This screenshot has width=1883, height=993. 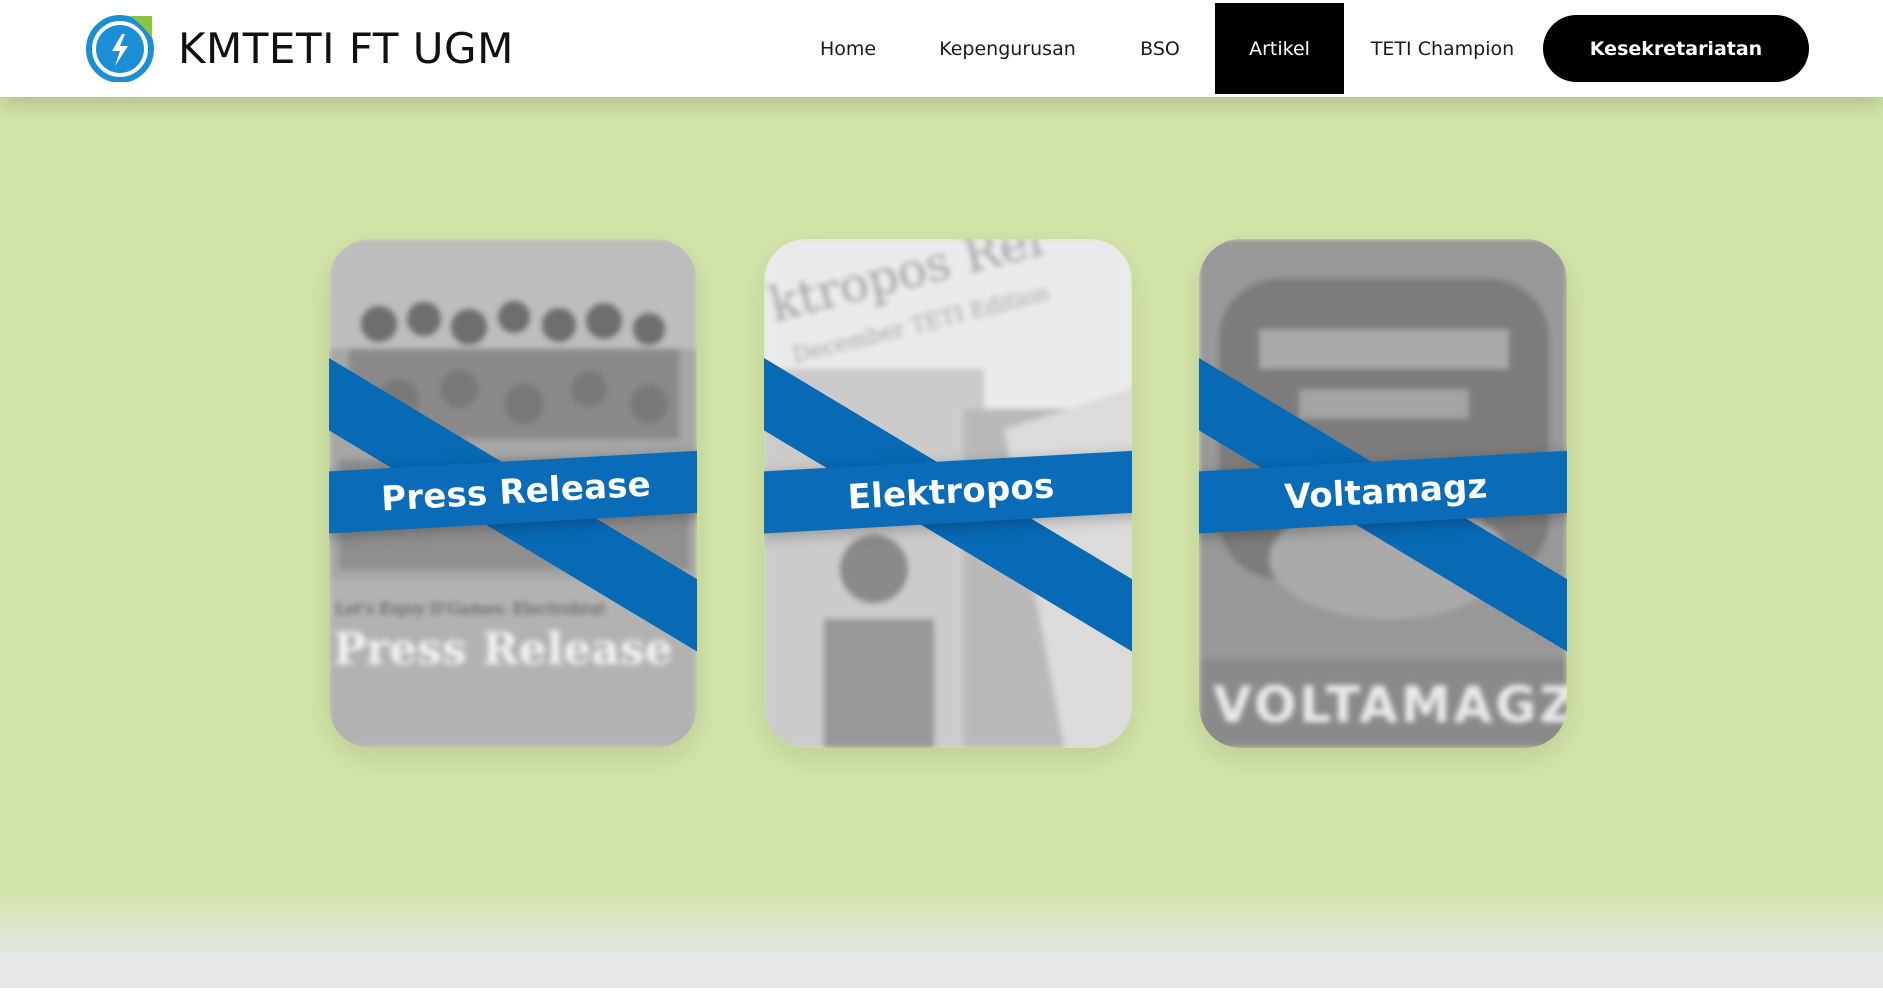 I want to click on nav-home: Home, so click(x=848, y=48).